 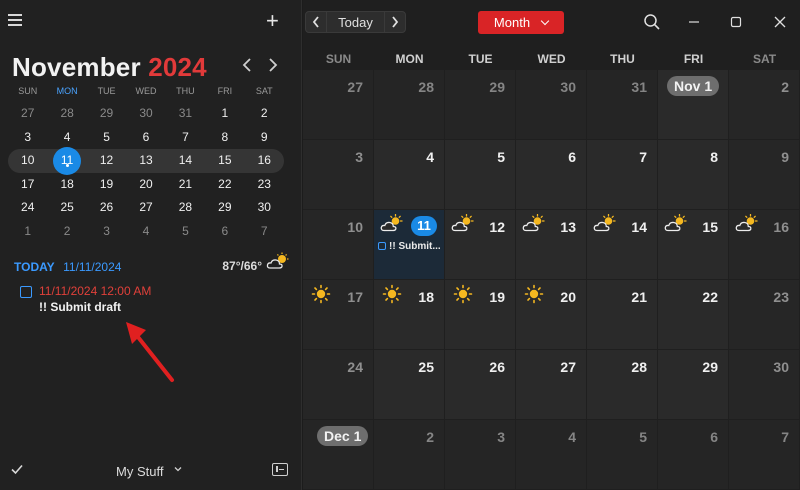 I want to click on mini-prev-month-button, so click(x=247, y=67).